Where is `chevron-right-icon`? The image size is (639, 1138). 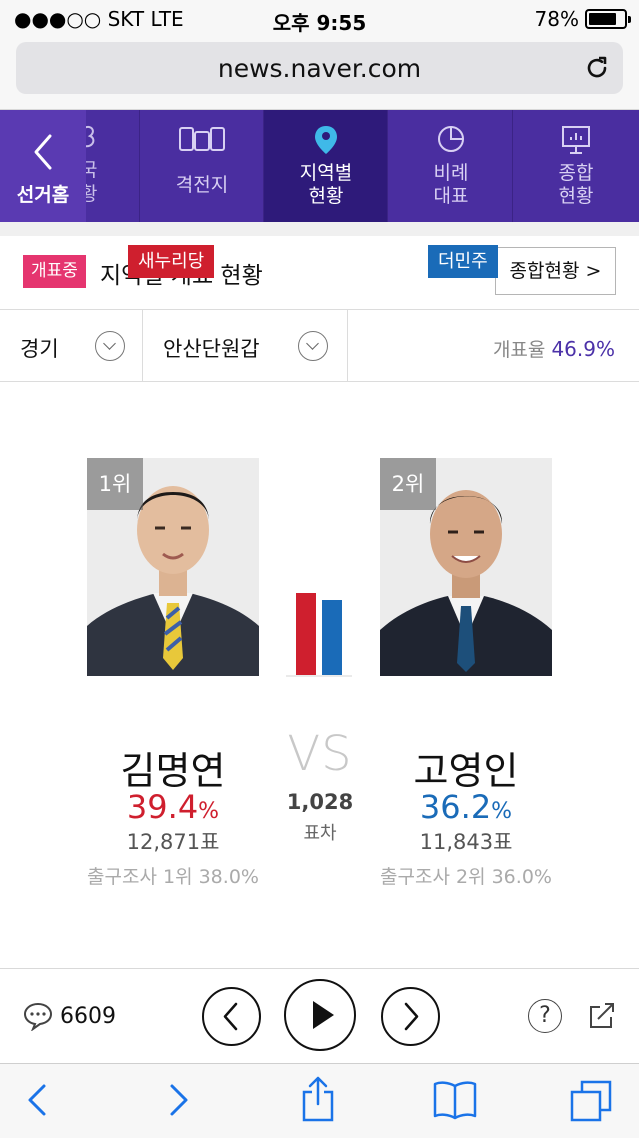 chevron-right-icon is located at coordinates (411, 1016).